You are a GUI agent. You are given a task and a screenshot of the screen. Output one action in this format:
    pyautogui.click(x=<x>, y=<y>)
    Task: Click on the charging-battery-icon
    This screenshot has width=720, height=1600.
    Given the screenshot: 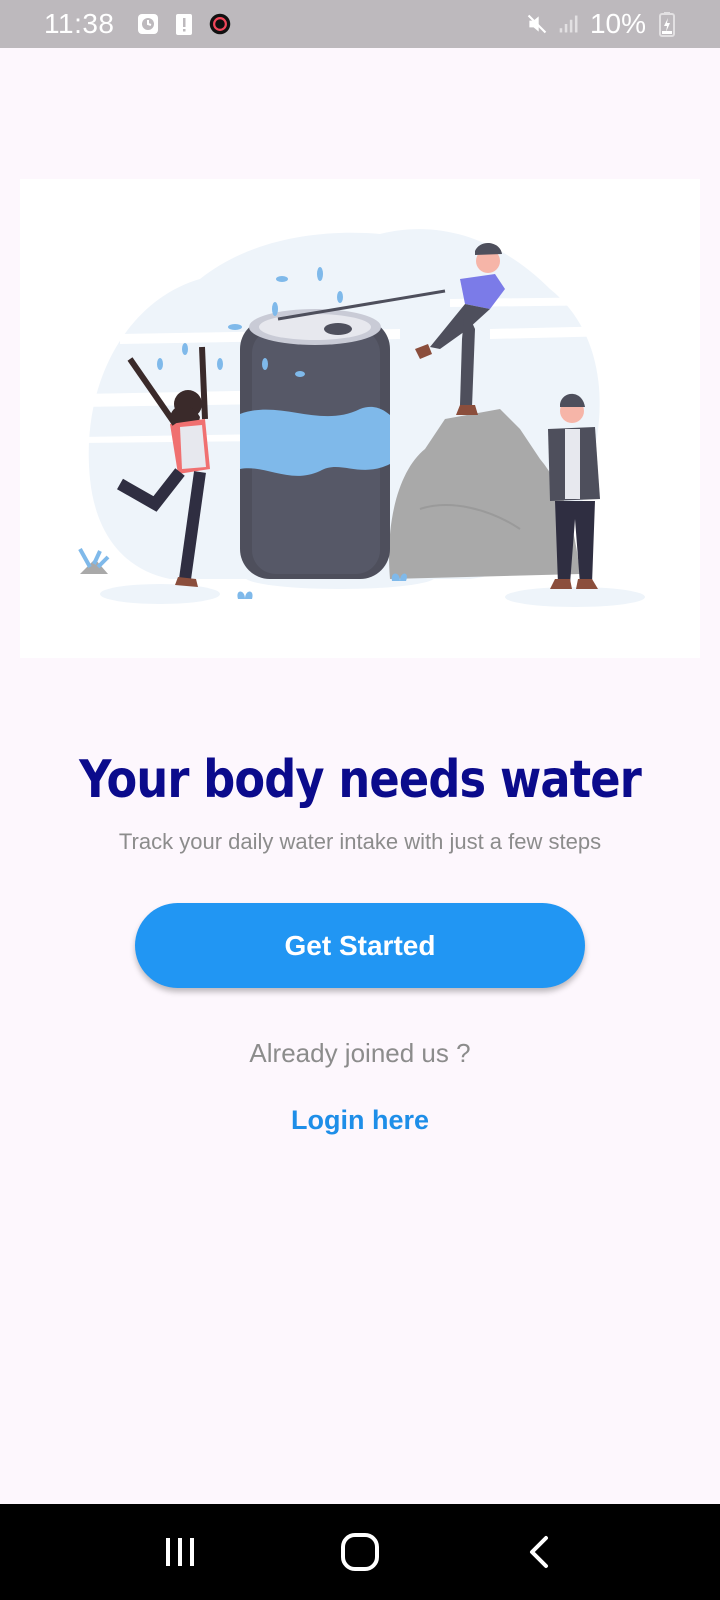 What is the action you would take?
    pyautogui.click(x=667, y=24)
    